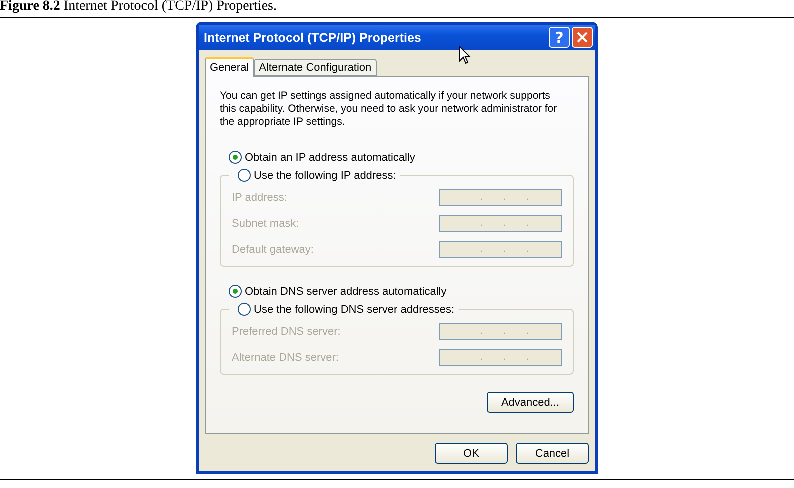 This screenshot has height=488, width=794. I want to click on tab: Alternate Configuration, so click(315, 67).